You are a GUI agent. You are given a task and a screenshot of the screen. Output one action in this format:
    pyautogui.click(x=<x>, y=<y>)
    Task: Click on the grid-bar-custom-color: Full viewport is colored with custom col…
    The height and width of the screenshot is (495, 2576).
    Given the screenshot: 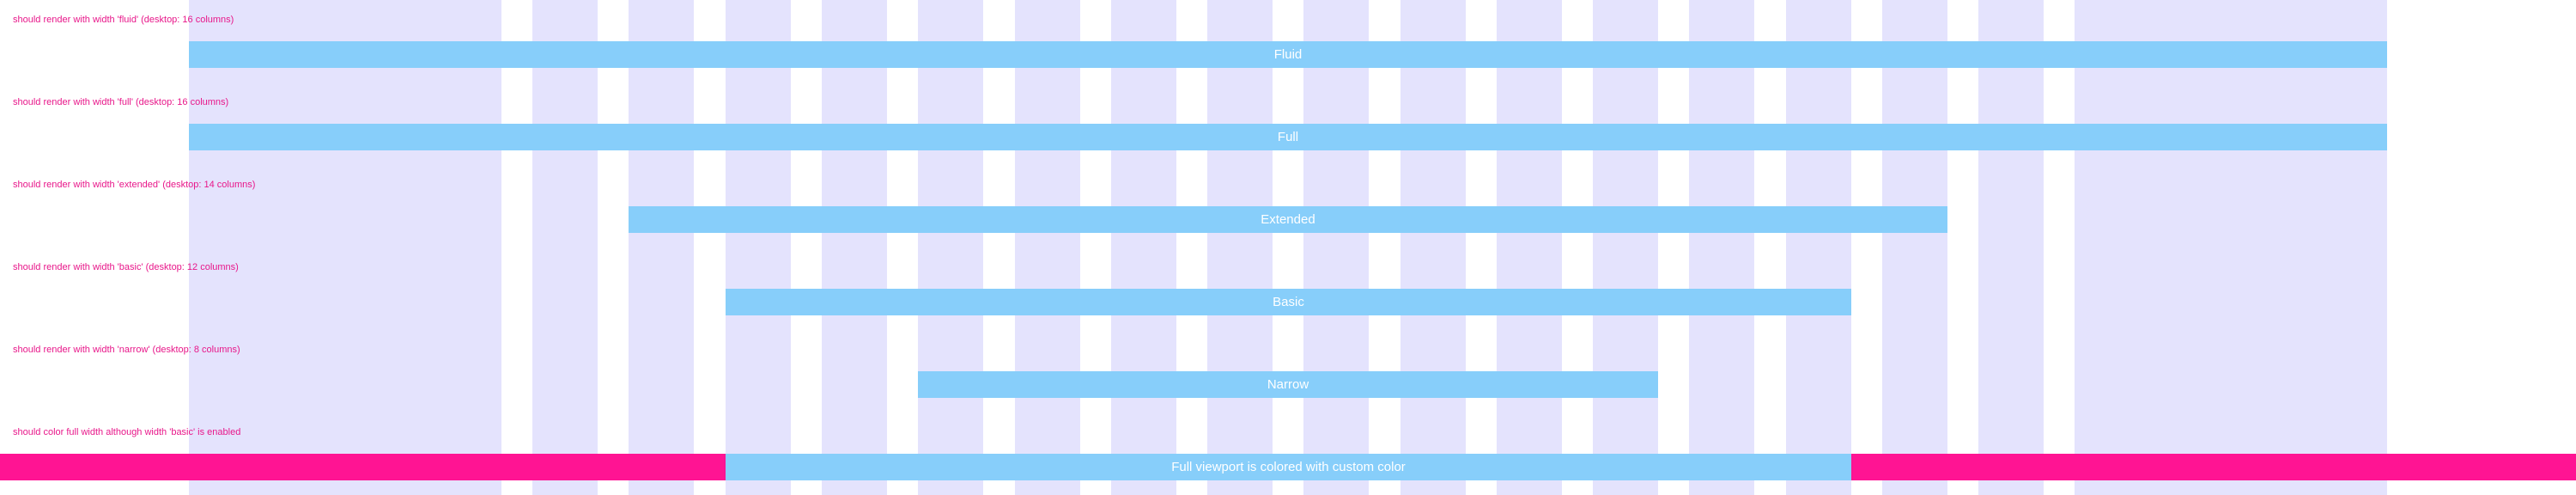 What is the action you would take?
    pyautogui.click(x=1288, y=467)
    